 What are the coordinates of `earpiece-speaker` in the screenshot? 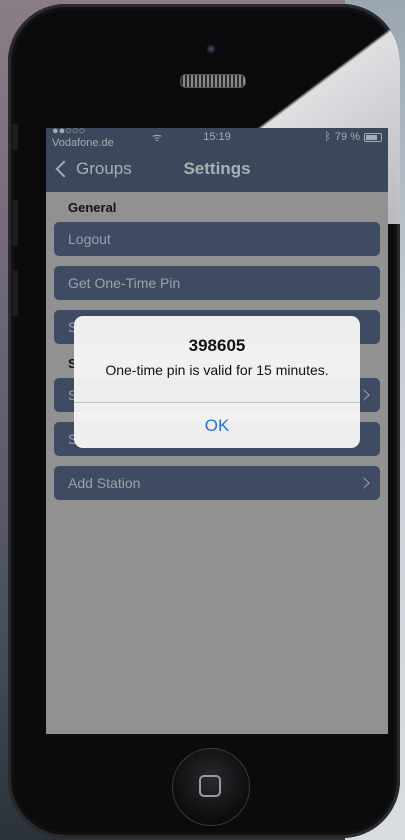 It's located at (213, 81).